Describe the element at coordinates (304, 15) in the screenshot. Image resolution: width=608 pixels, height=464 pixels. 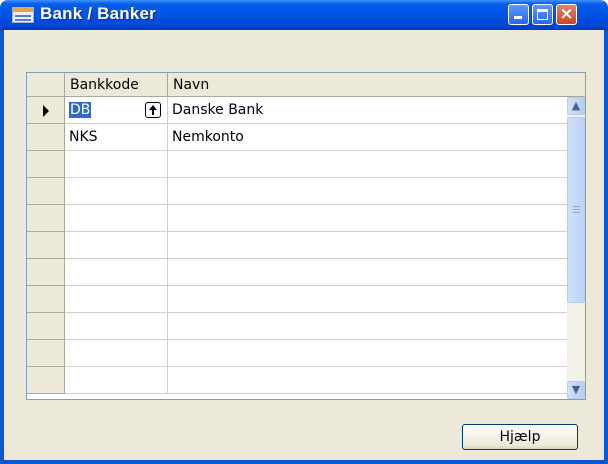
I see `title-bar: Bank / Banker ×` at that location.